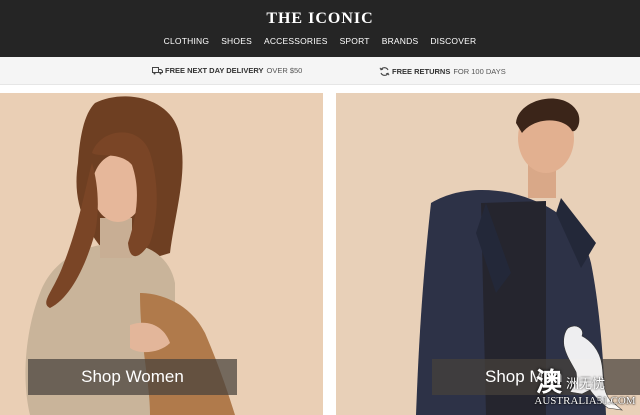  I want to click on nav-item-brands: BRANDS, so click(400, 41).